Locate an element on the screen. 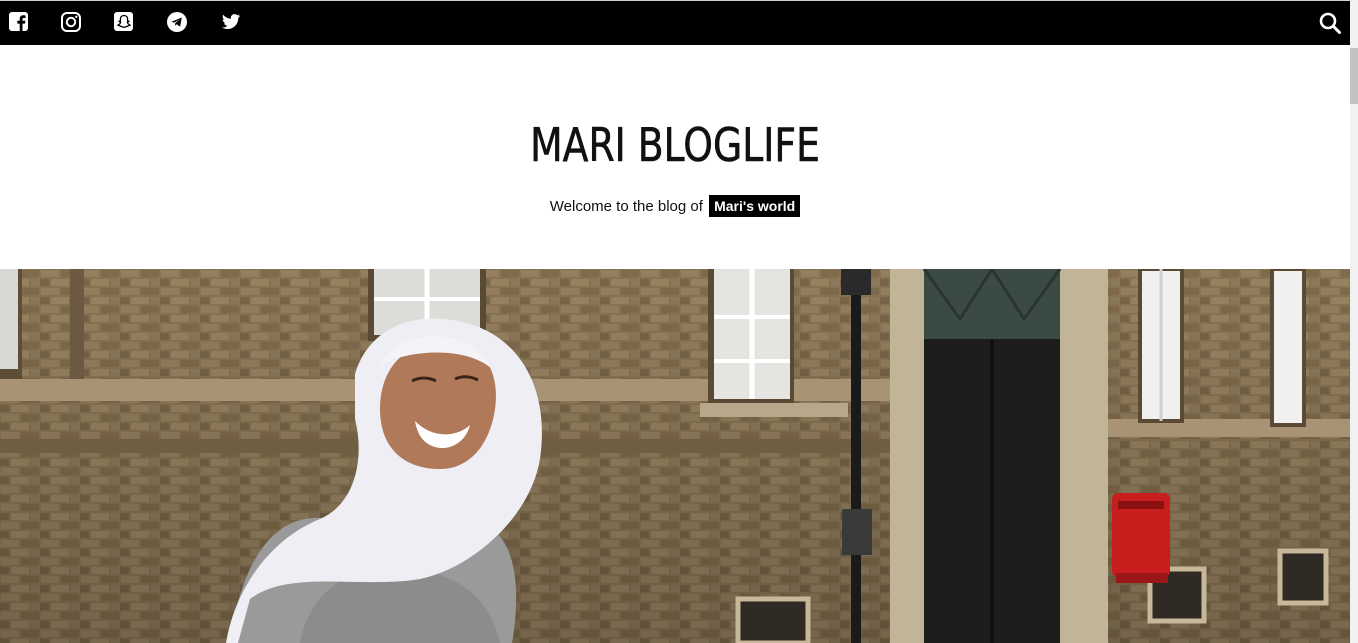 The image size is (1358, 643). tagline-highlight: Mari's world is located at coordinates (755, 206).